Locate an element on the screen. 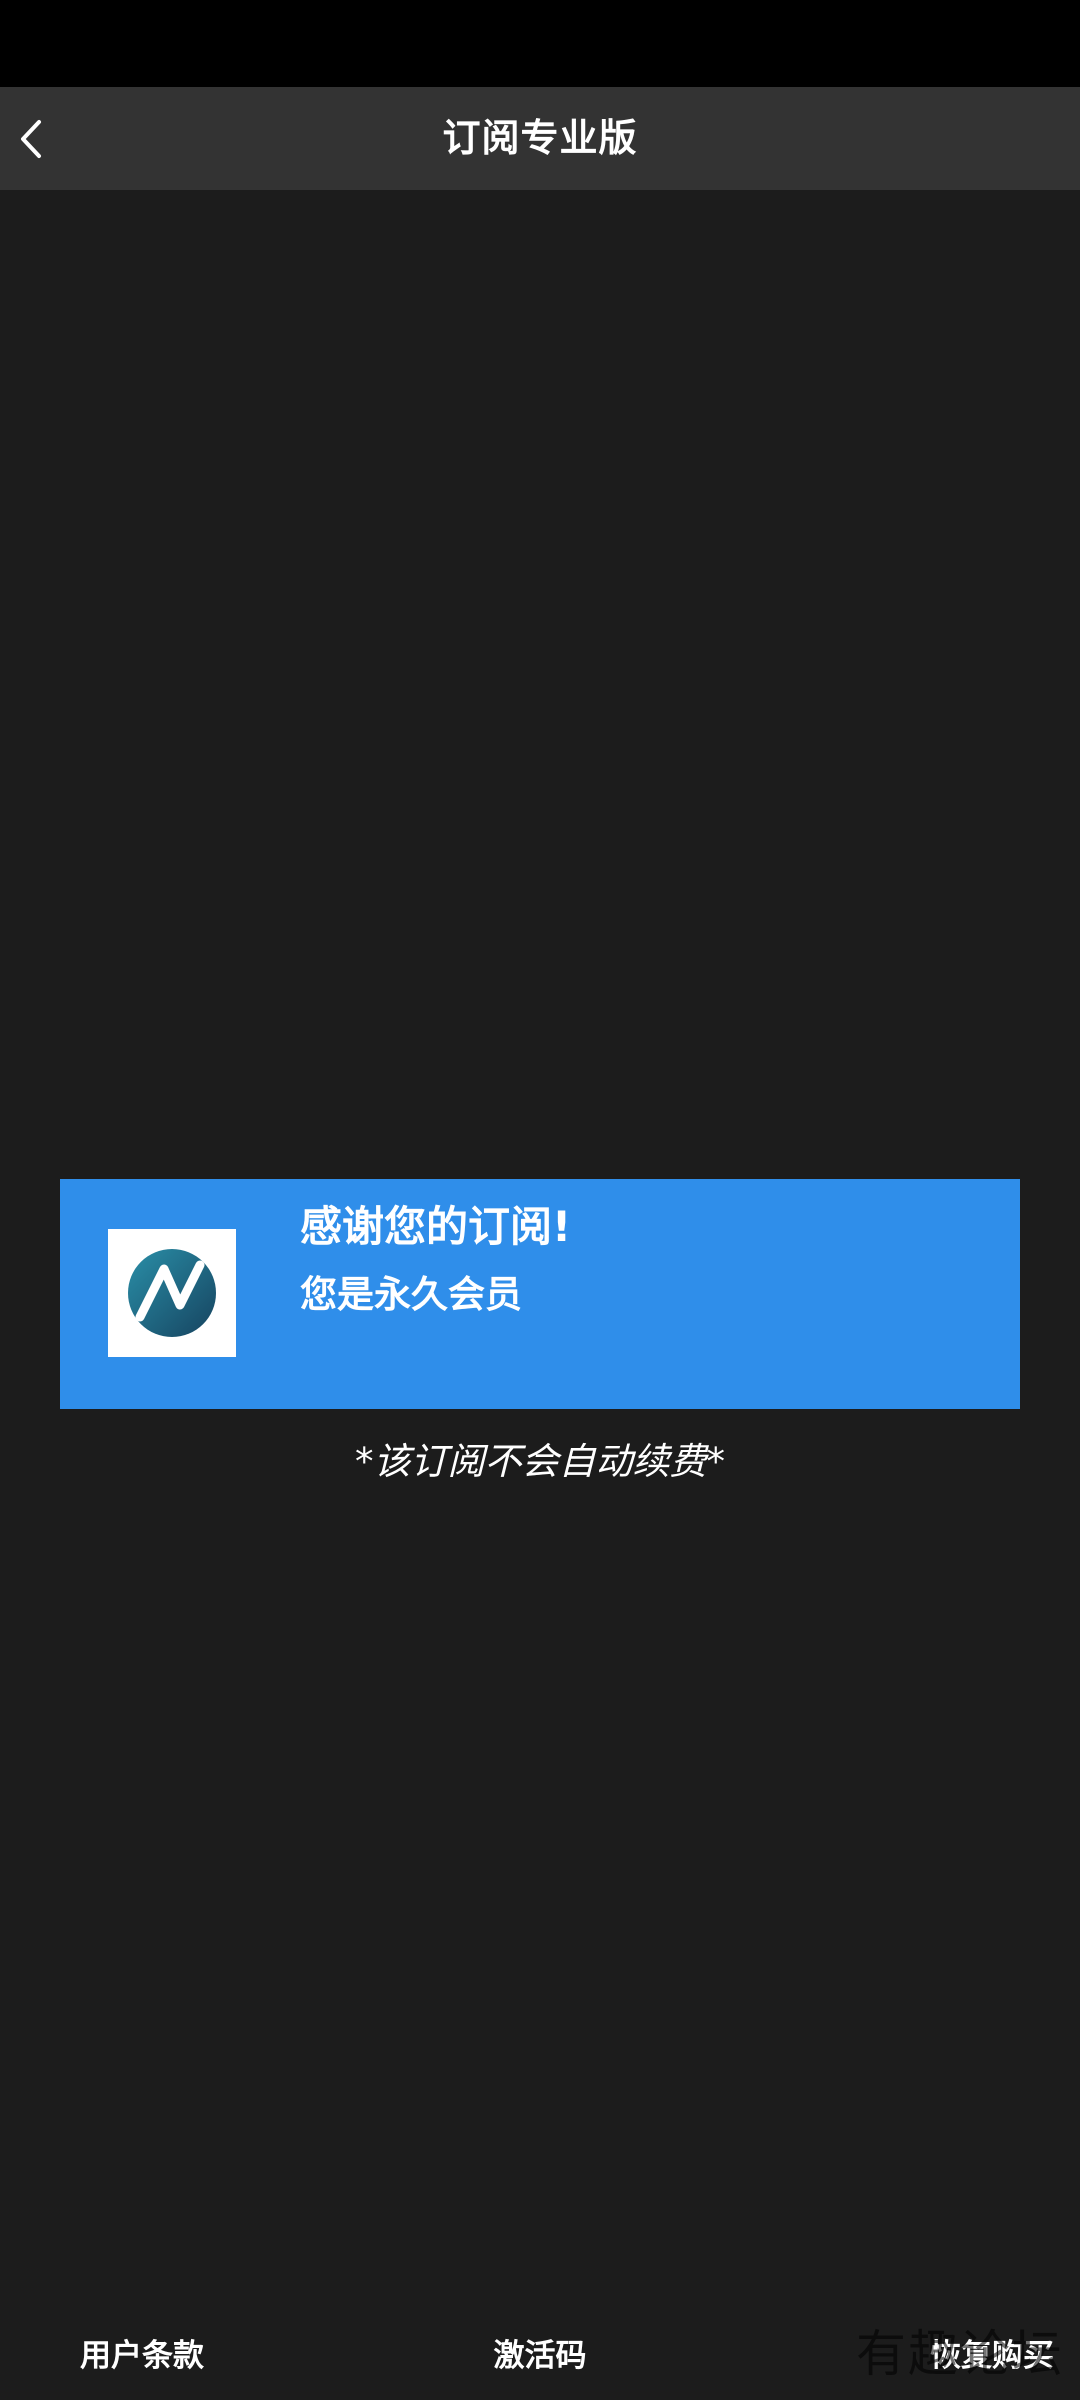 This screenshot has height=2400, width=1080. activation-code-link: 激活码 is located at coordinates (540, 2356).